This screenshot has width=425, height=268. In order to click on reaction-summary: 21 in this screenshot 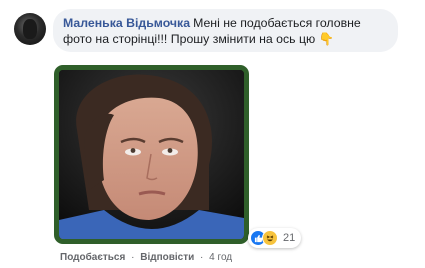, I will do `click(275, 238)`.